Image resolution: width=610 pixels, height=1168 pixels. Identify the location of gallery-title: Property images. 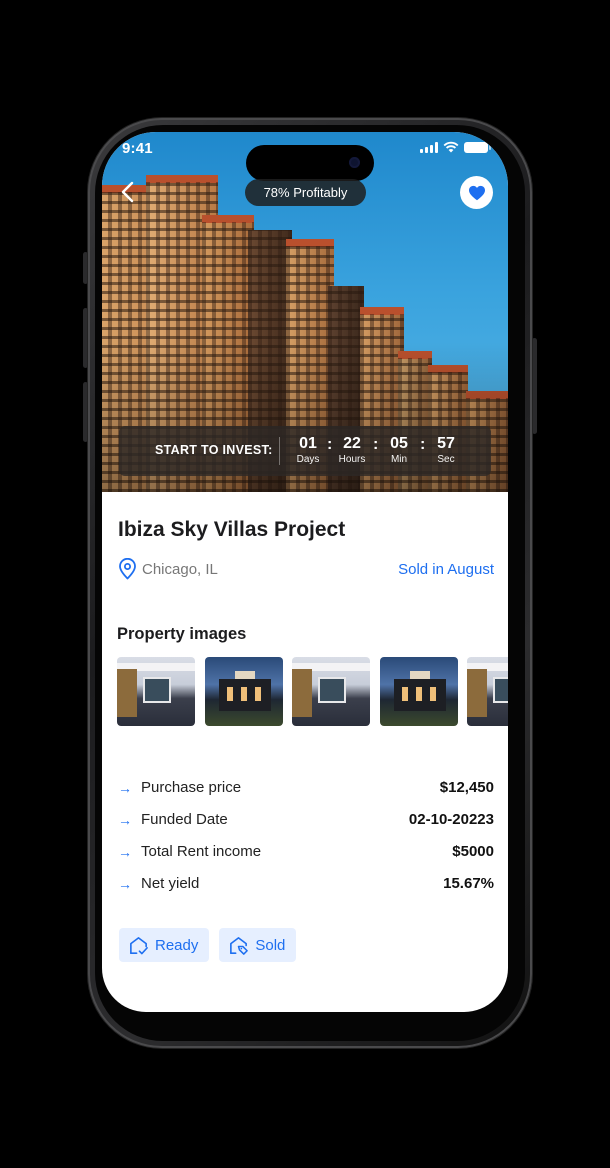
(182, 634).